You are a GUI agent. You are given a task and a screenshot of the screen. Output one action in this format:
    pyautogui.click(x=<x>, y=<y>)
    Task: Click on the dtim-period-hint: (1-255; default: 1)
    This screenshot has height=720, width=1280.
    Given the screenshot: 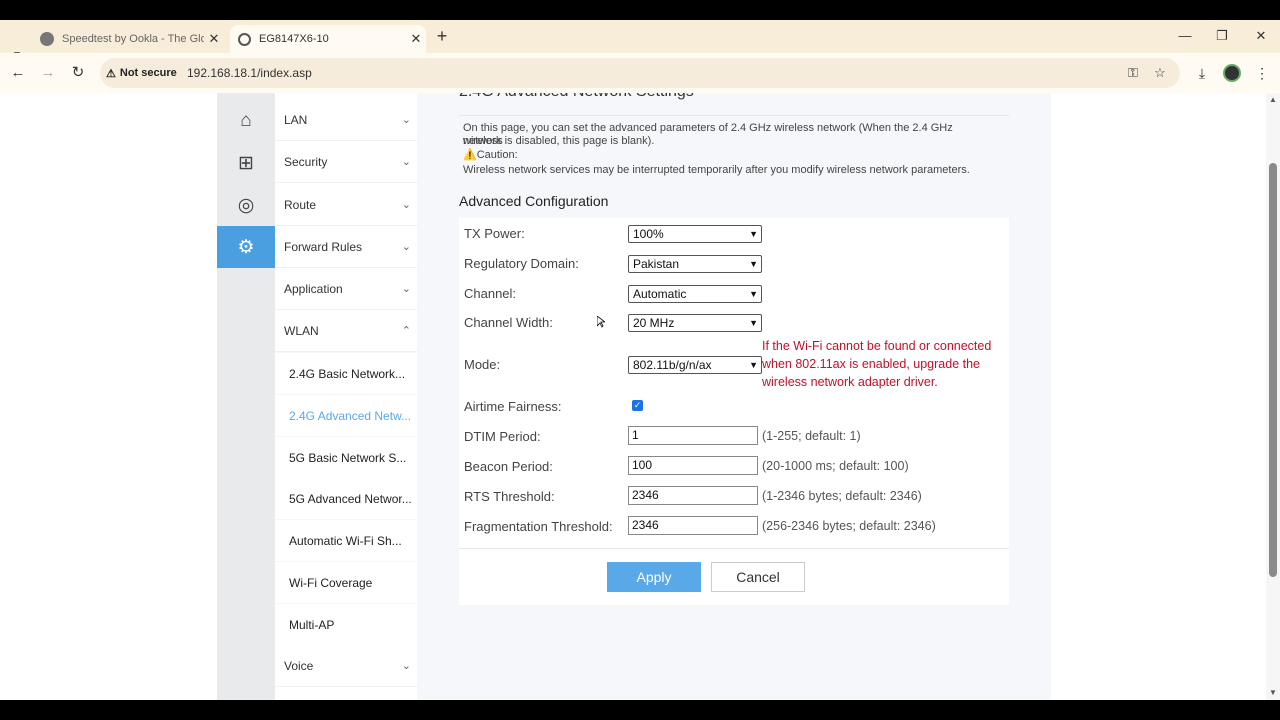 What is the action you would take?
    pyautogui.click(x=811, y=436)
    